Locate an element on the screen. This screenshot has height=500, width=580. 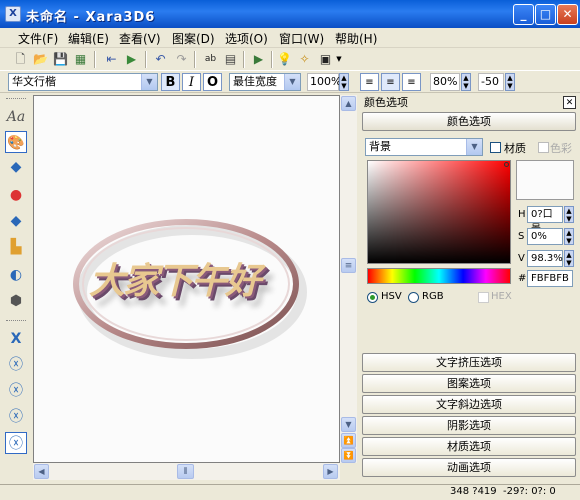
outline-button: O is located at coordinates (212, 82).